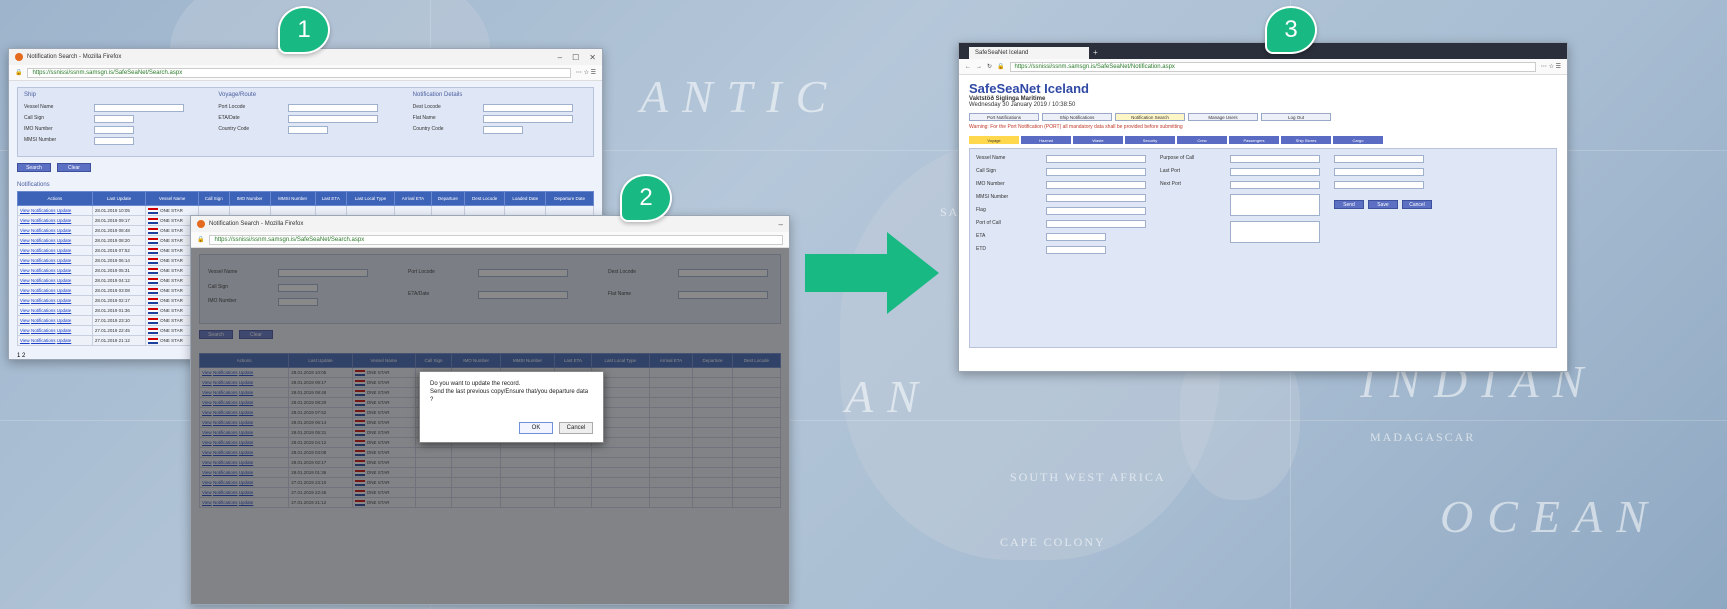  What do you see at coordinates (1358, 140) in the screenshot?
I see `tab-cargo: Cargo` at bounding box center [1358, 140].